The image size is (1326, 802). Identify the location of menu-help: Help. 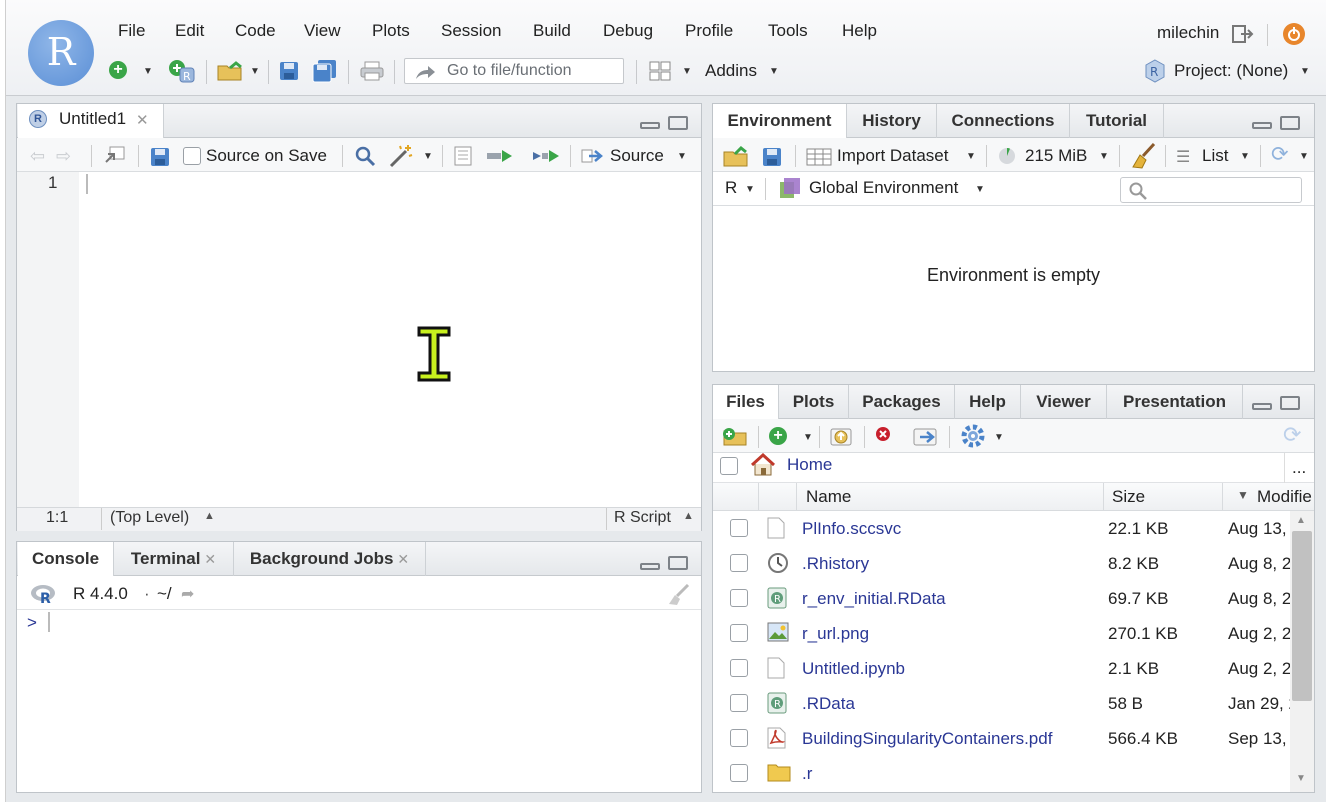
(859, 33).